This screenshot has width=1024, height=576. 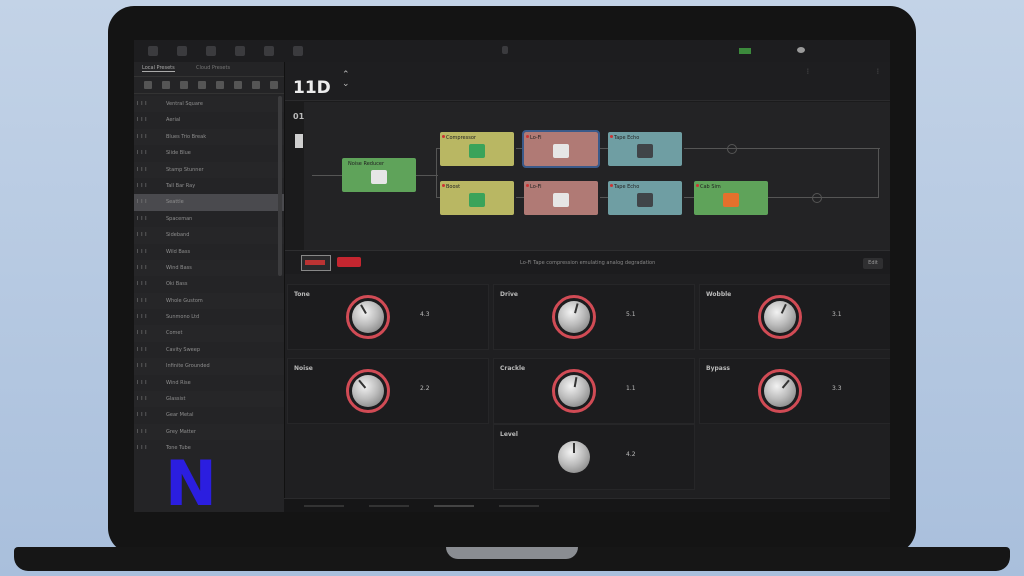 I want to click on effect-block-b6: Tape Echo, so click(x=645, y=198).